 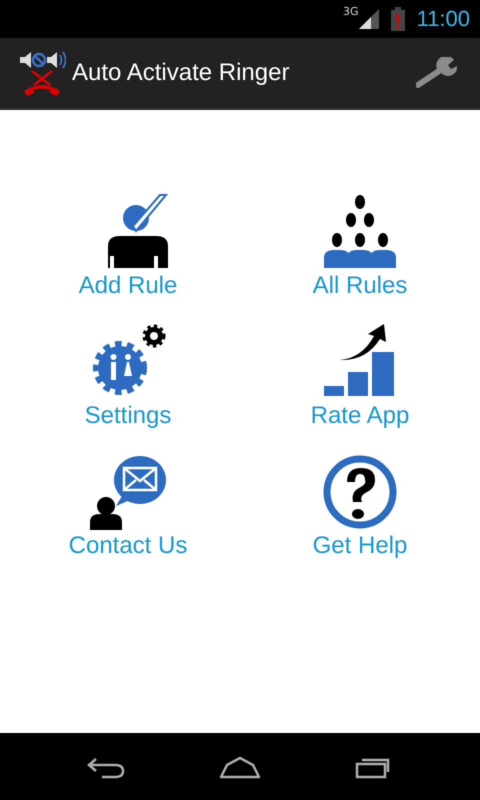 What do you see at coordinates (42, 73) in the screenshot?
I see `app-logo-icon` at bounding box center [42, 73].